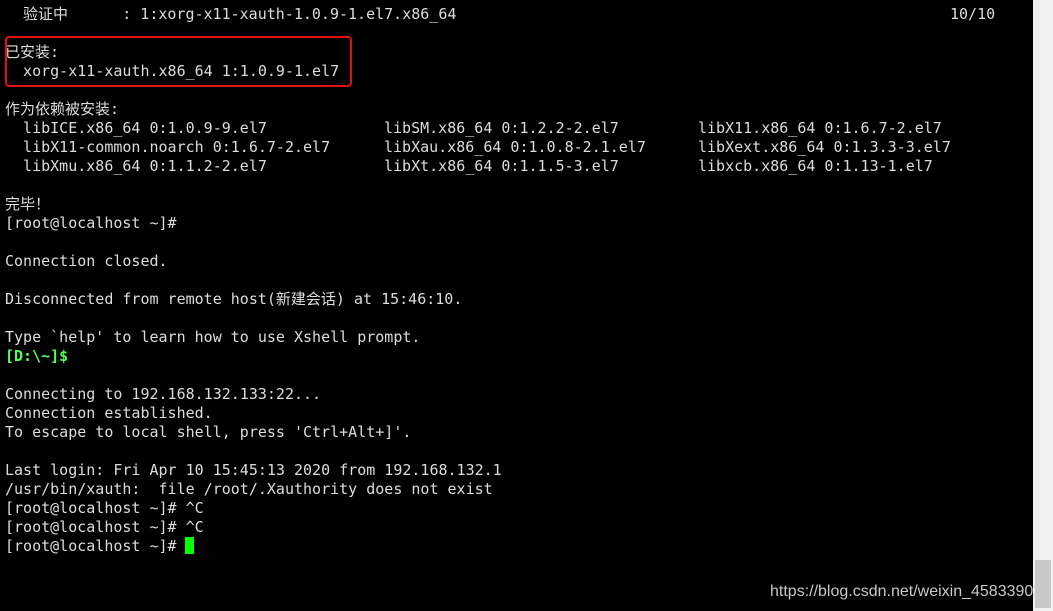 The image size is (1053, 611). What do you see at coordinates (815, 166) in the screenshot?
I see `deps-row-3-col-3: libxcb.x86_64 0:1.13-1.el7` at bounding box center [815, 166].